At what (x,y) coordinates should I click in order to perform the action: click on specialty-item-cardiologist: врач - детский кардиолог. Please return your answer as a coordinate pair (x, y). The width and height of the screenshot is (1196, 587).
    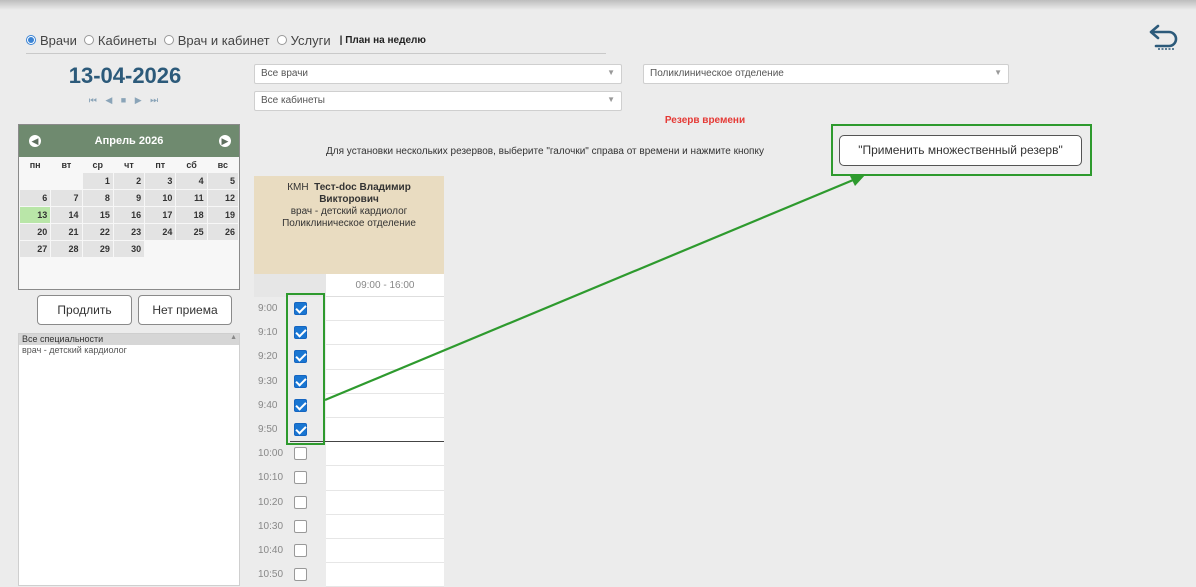
    Looking at the image, I should click on (129, 350).